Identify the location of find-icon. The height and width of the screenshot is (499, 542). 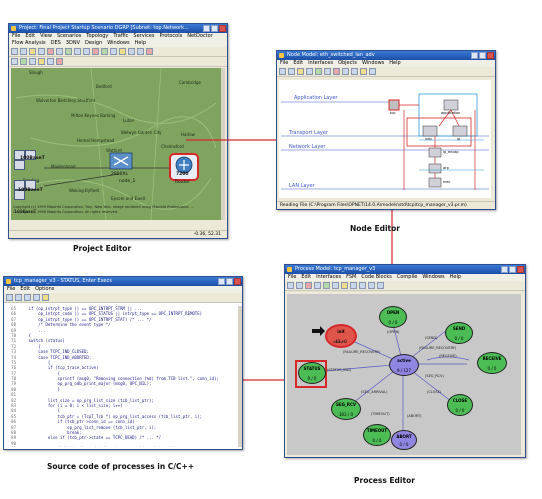
(45, 297).